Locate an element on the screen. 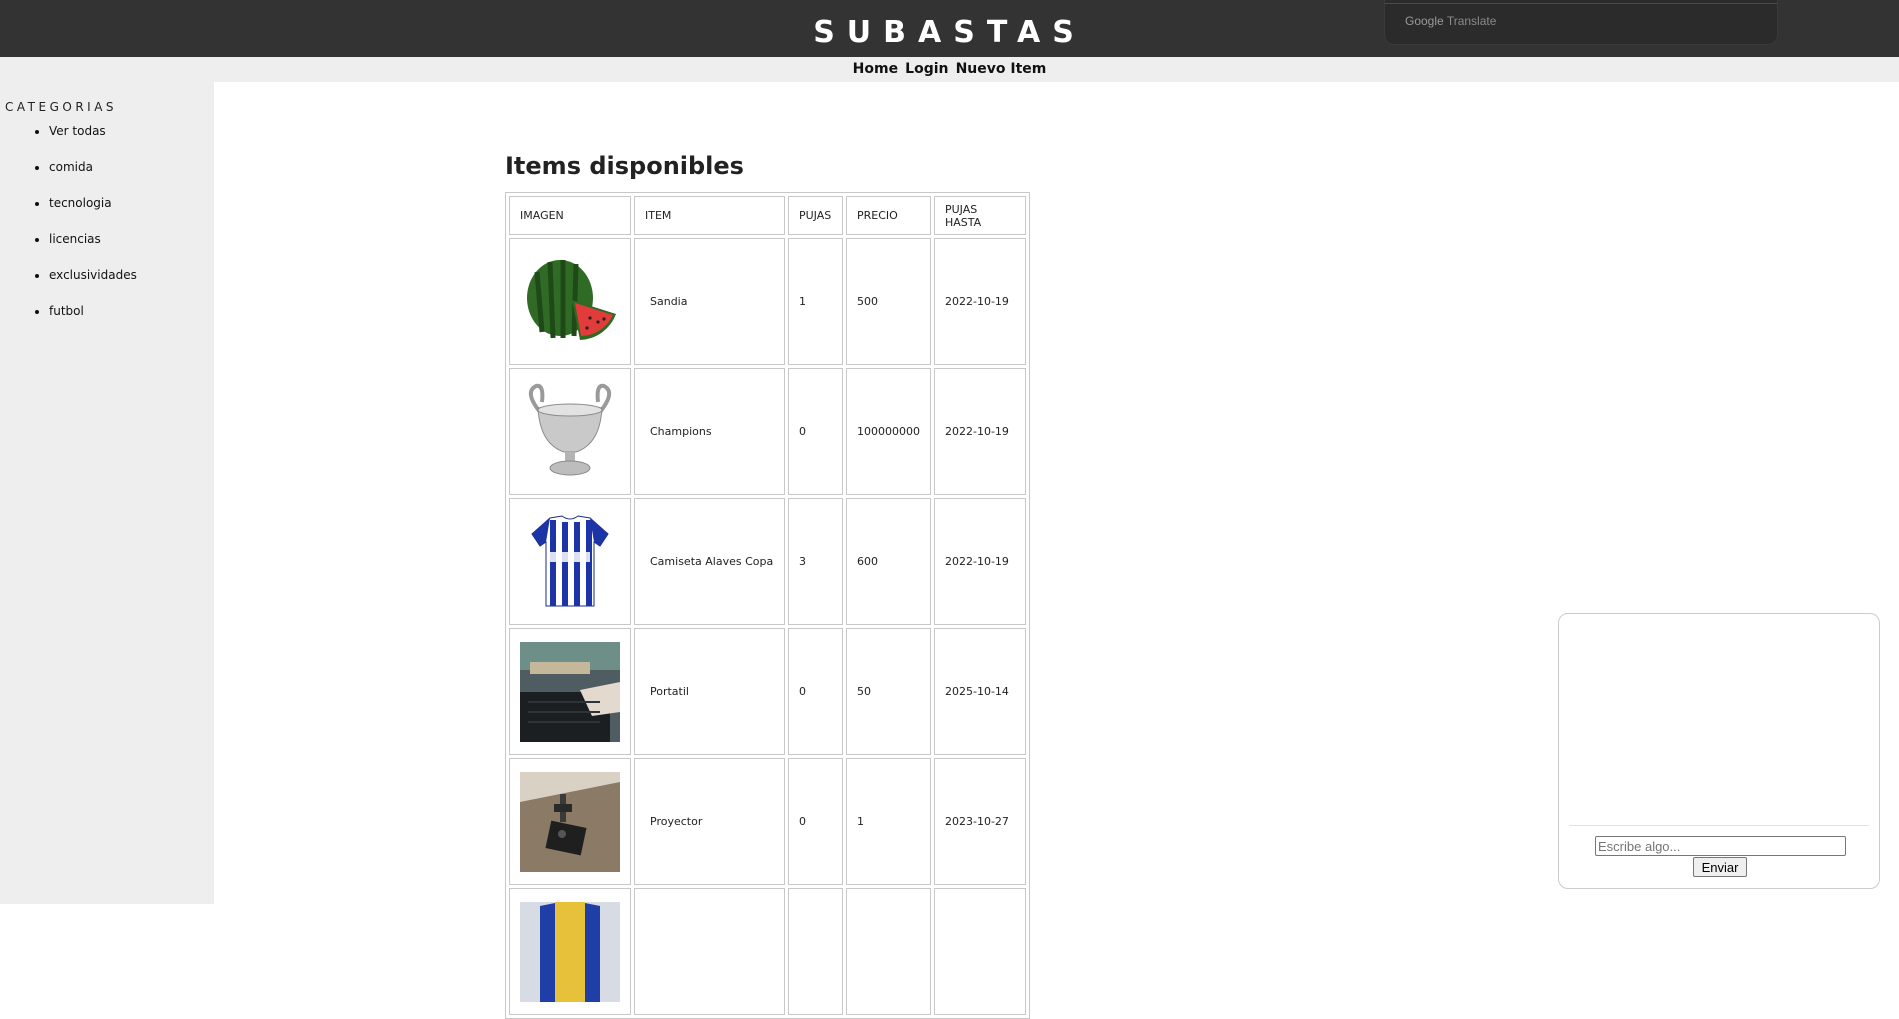  category-link: Ver todas is located at coordinates (77, 131).